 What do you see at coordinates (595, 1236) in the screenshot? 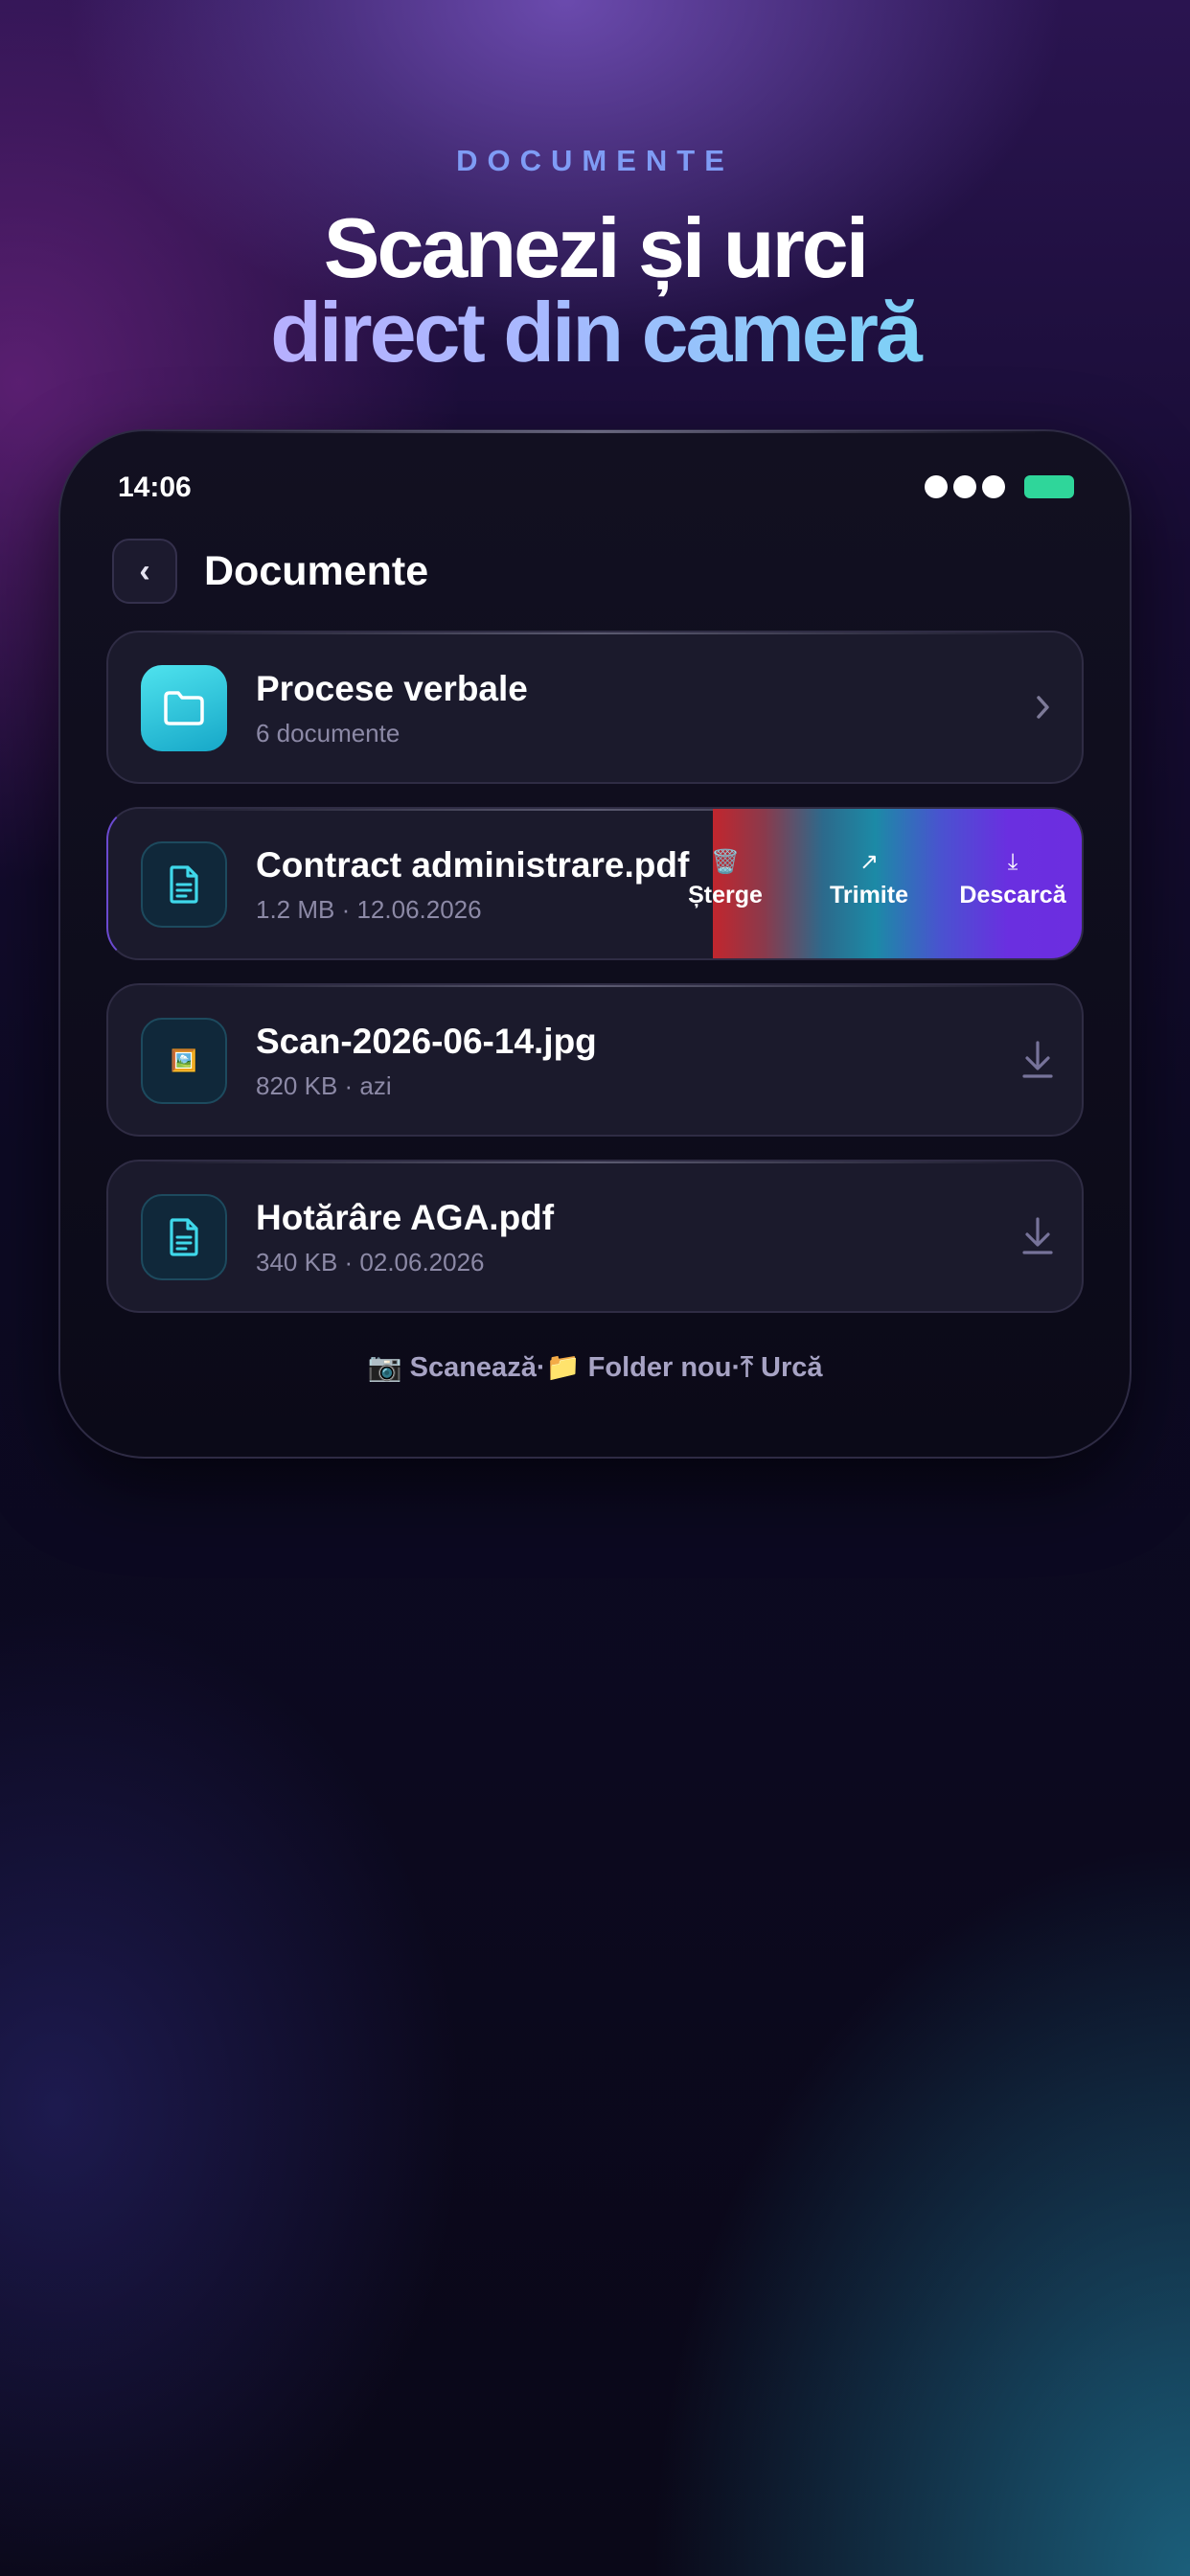
I see `list-item-document: Hotărâre AGA.pdf 340 KB · 02.06.2026` at bounding box center [595, 1236].